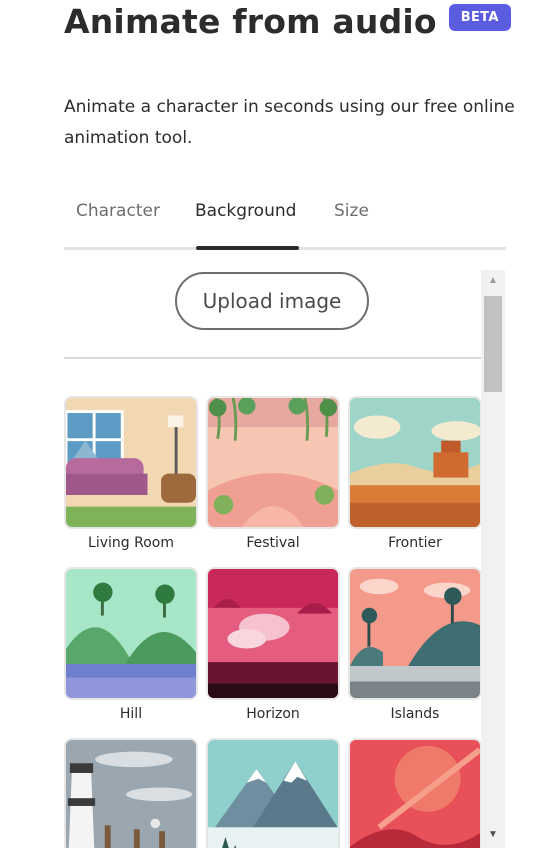 The image size is (550, 863). I want to click on divider, so click(273, 358).